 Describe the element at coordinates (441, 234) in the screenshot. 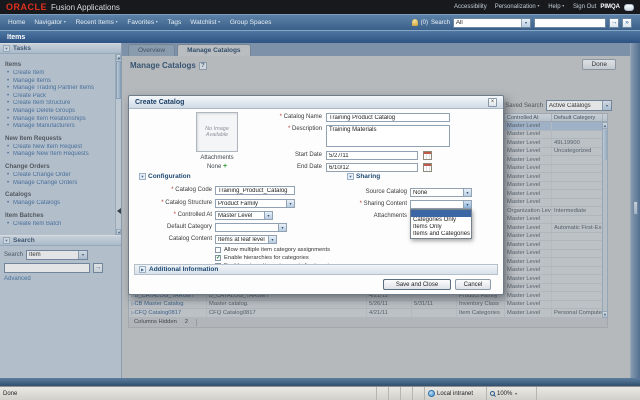

I see `dropdown-option: Items and Categories` at that location.